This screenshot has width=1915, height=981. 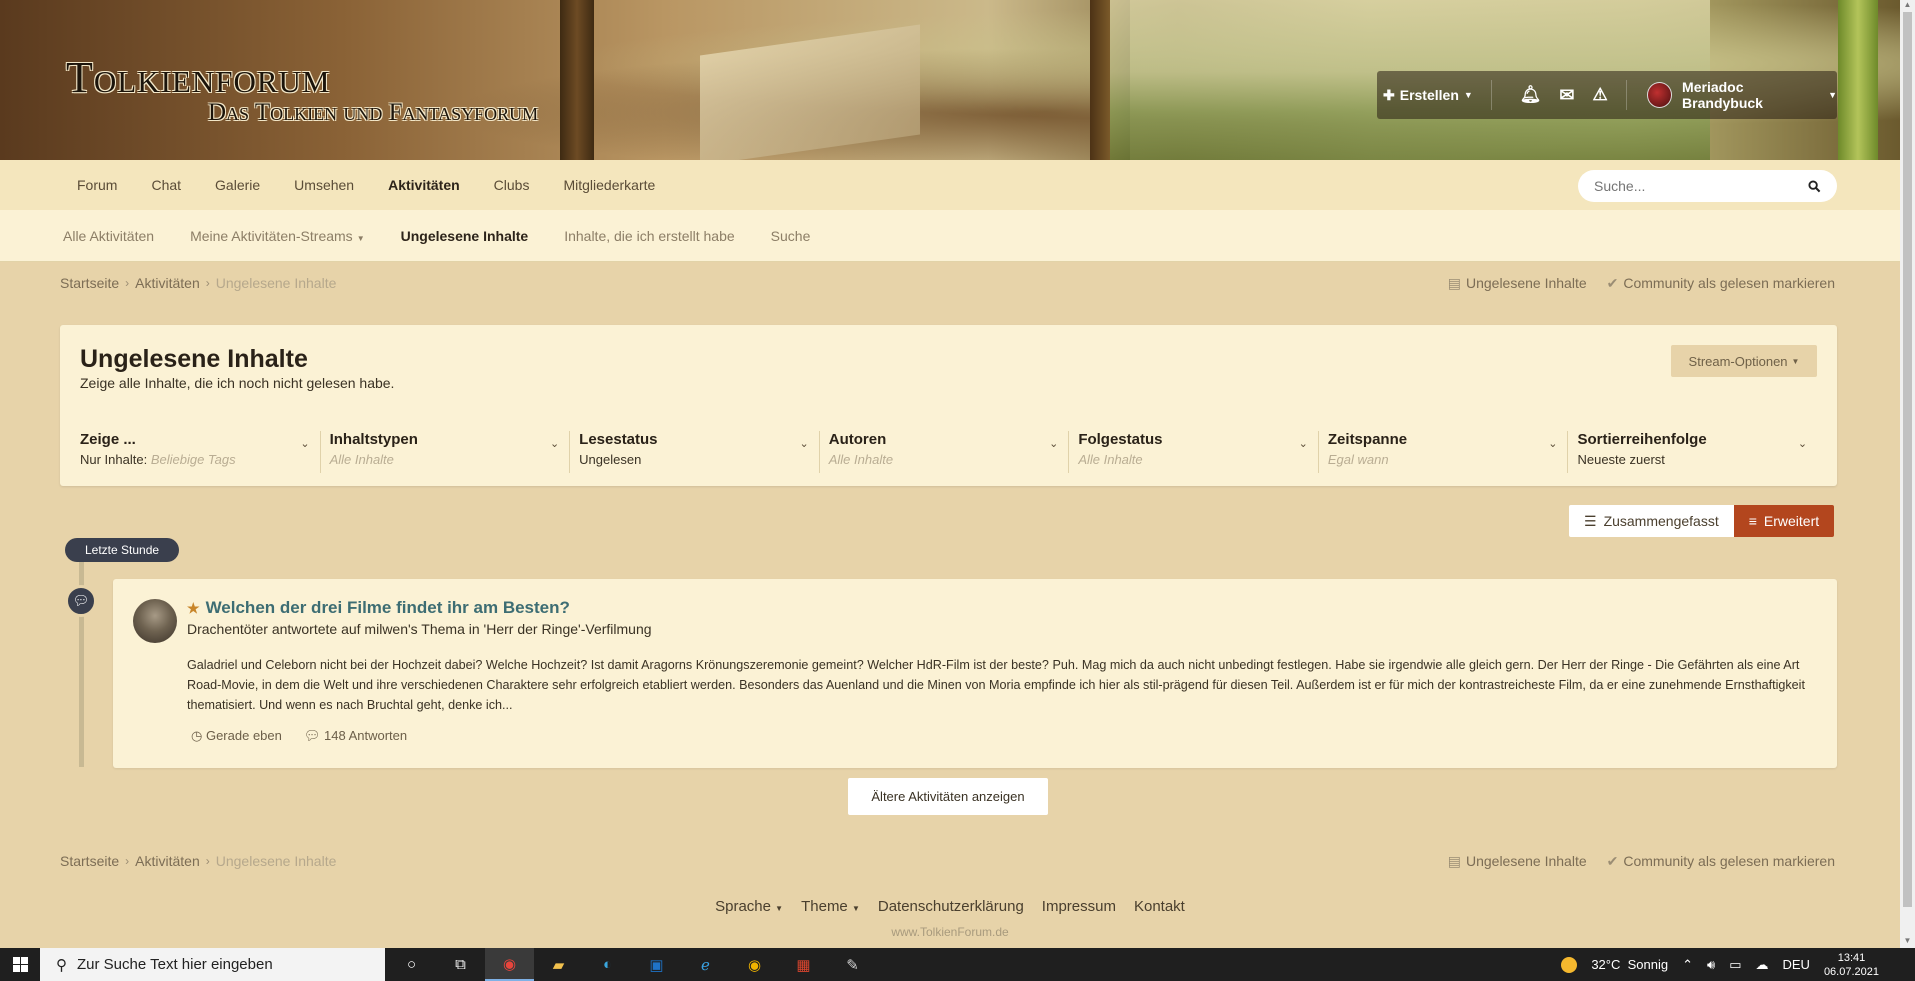 I want to click on scroll-down-icon: ▼, so click(x=1907, y=942).